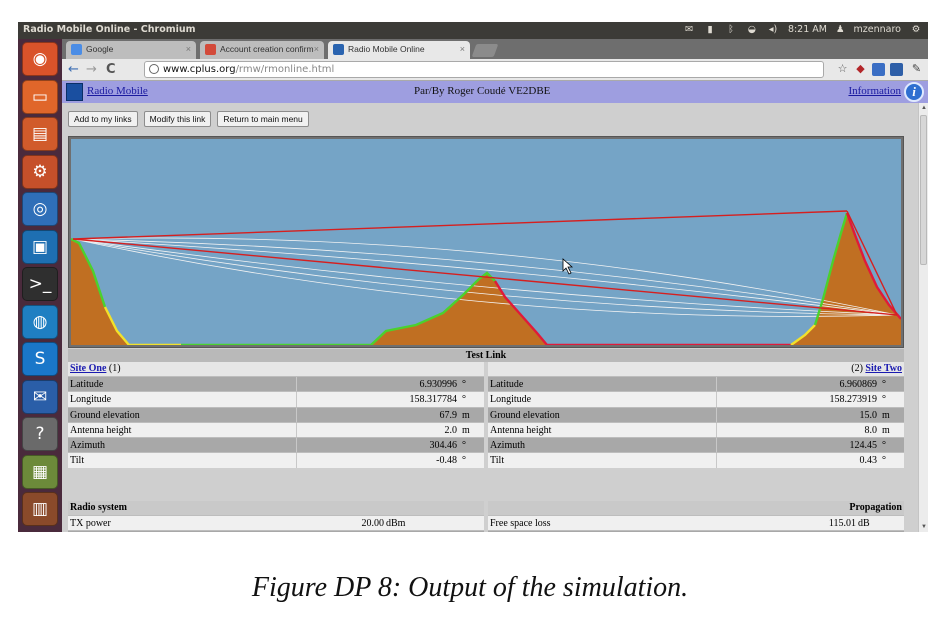  Describe the element at coordinates (696, 399) in the screenshot. I see `table-row: Longitude 158.273919 °` at that location.